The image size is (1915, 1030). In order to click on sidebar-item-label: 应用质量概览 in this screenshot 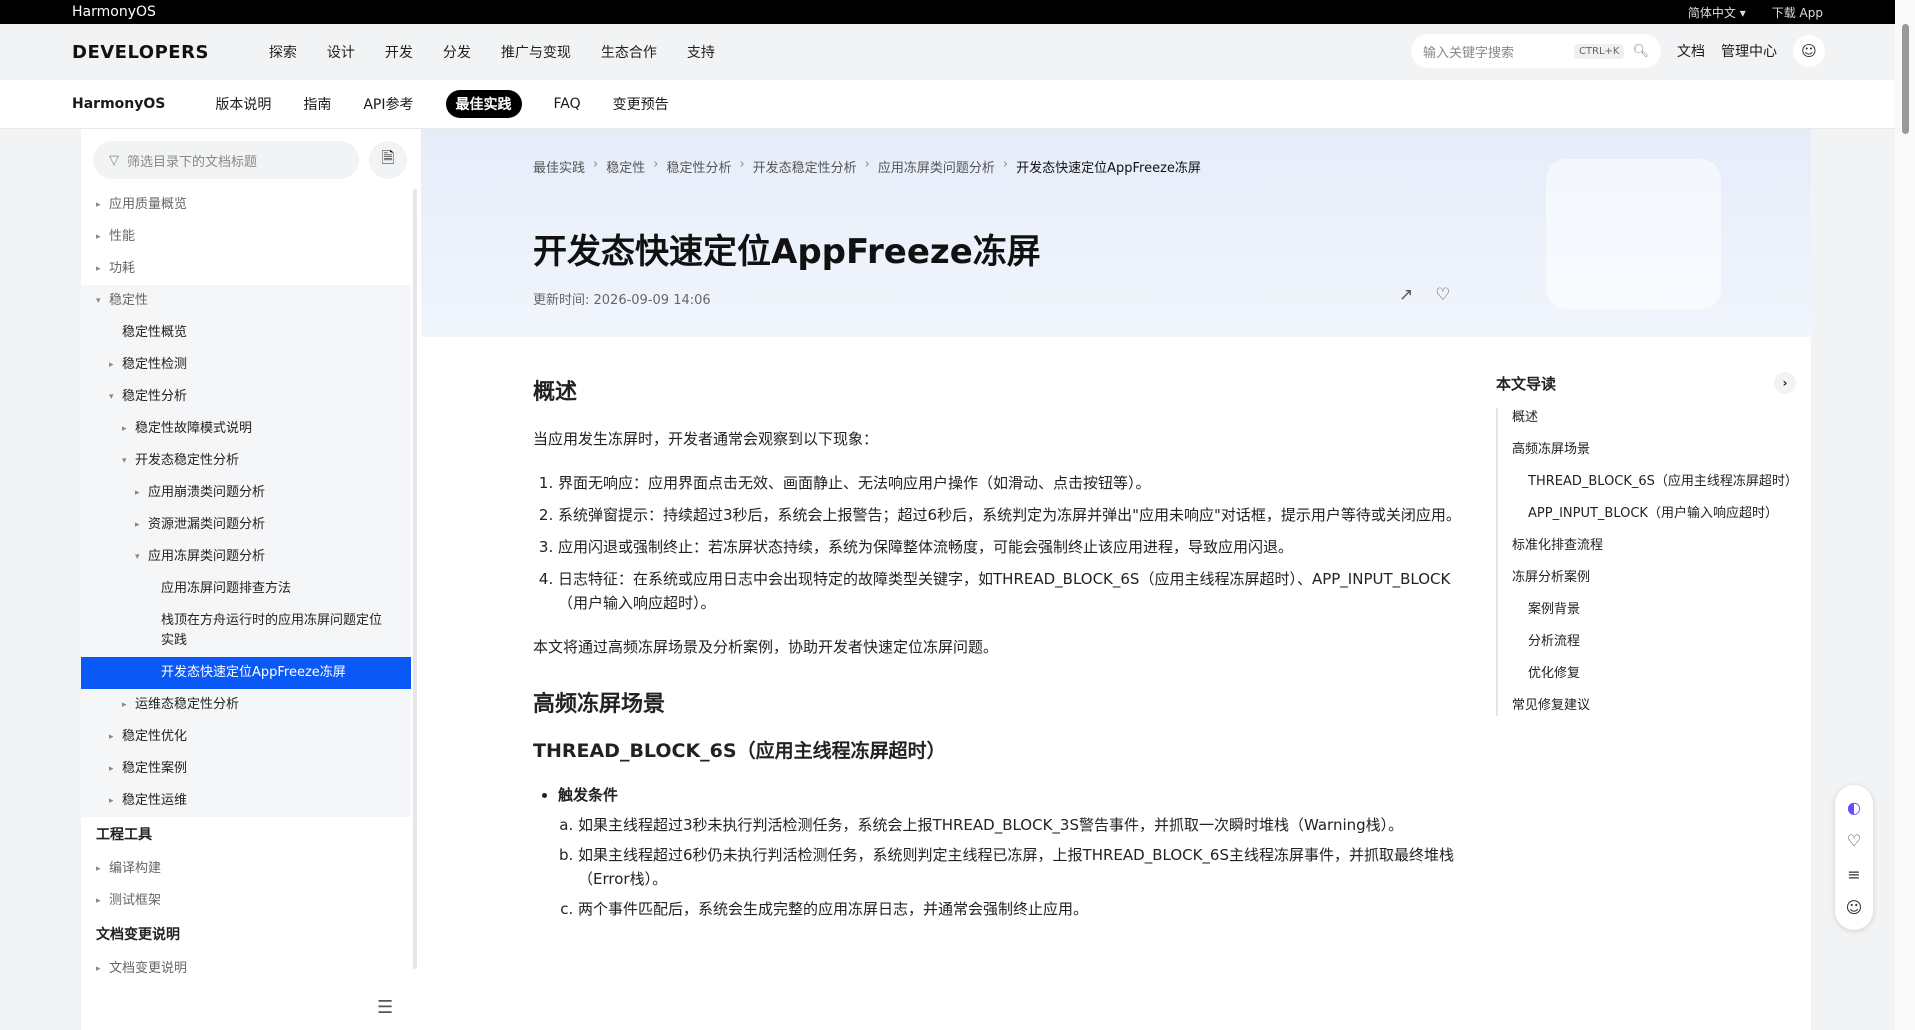, I will do `click(148, 204)`.